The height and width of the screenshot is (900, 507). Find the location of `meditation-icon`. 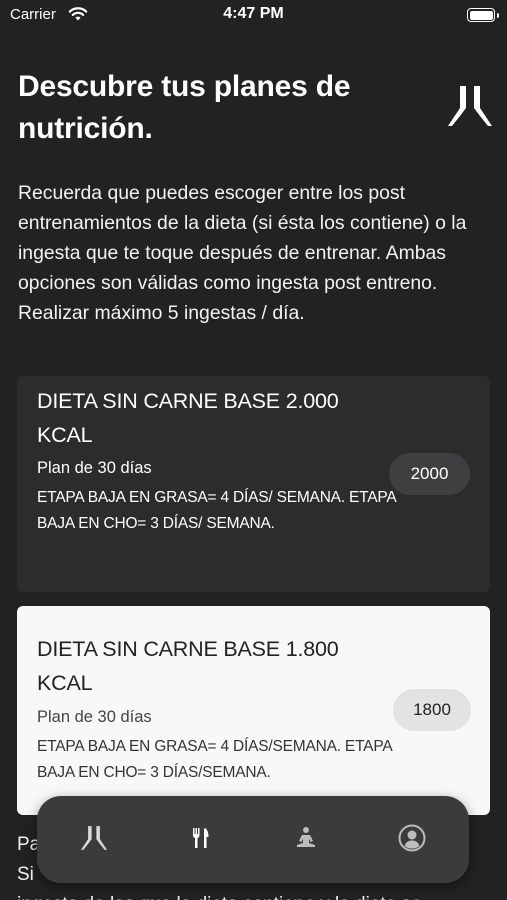

meditation-icon is located at coordinates (306, 837).